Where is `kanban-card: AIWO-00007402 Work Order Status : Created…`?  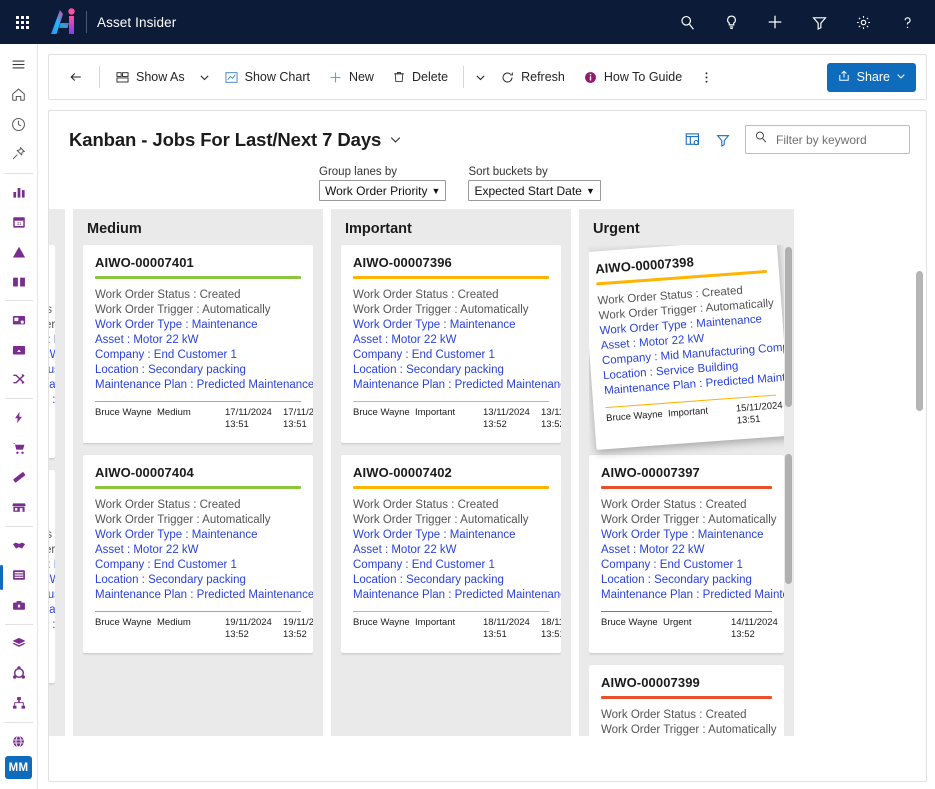
kanban-card: AIWO-00007402 Work Order Status : Created… is located at coordinates (451, 554).